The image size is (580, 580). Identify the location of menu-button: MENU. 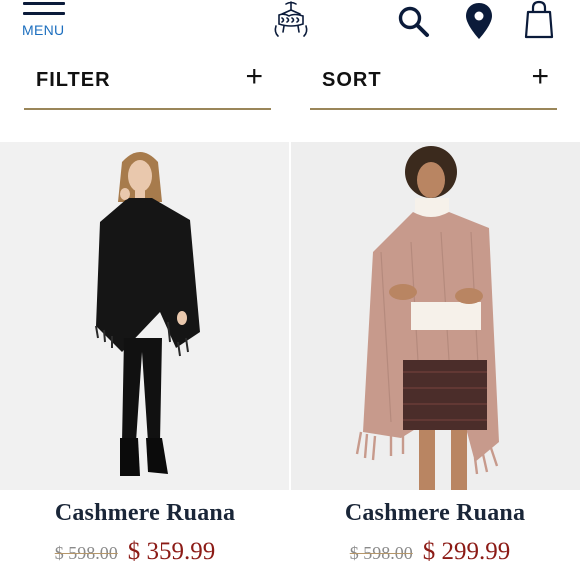
(45, 20).